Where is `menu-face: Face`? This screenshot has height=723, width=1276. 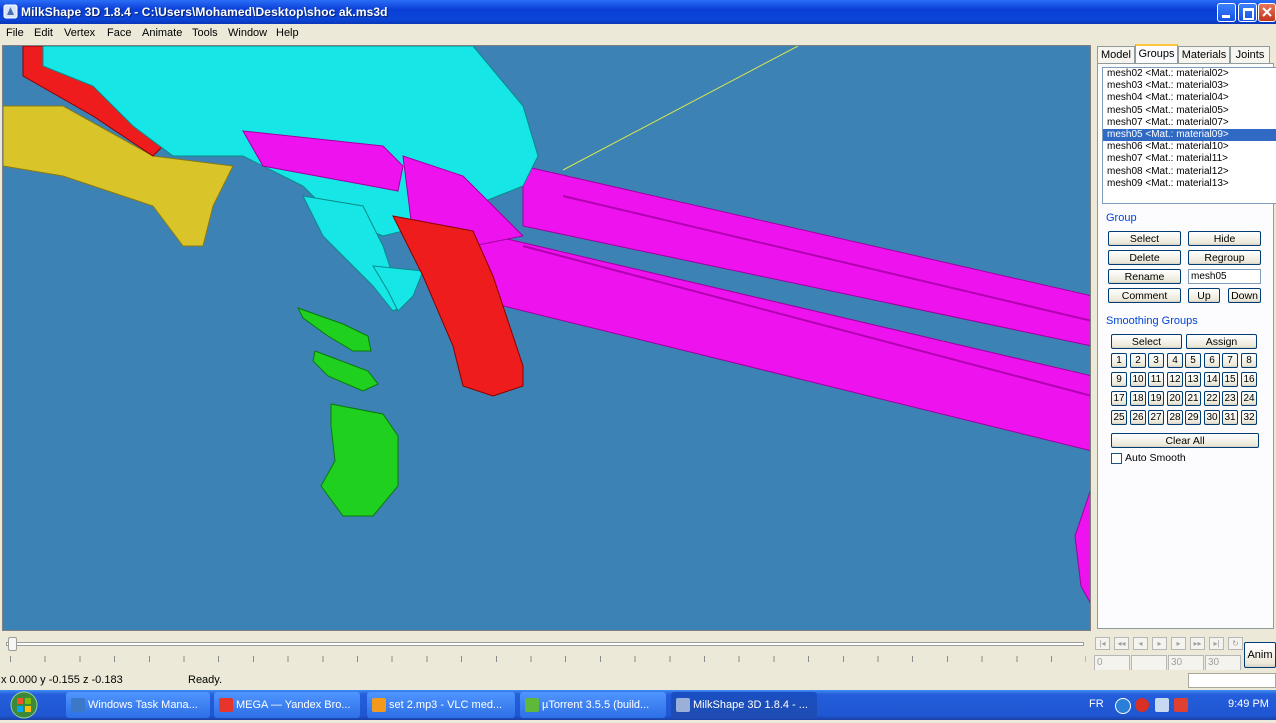
menu-face: Face is located at coordinates (119, 33).